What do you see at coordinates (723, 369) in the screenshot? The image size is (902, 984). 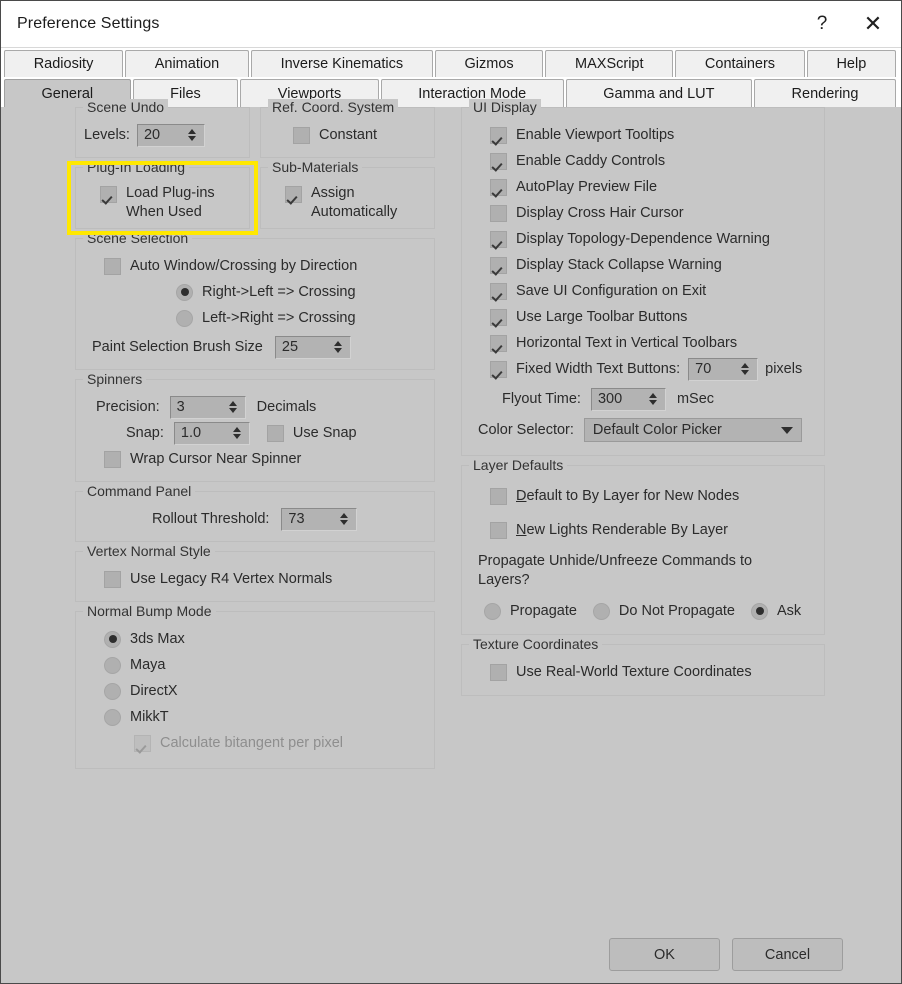 I see `fixed-width-spinner: 70` at bounding box center [723, 369].